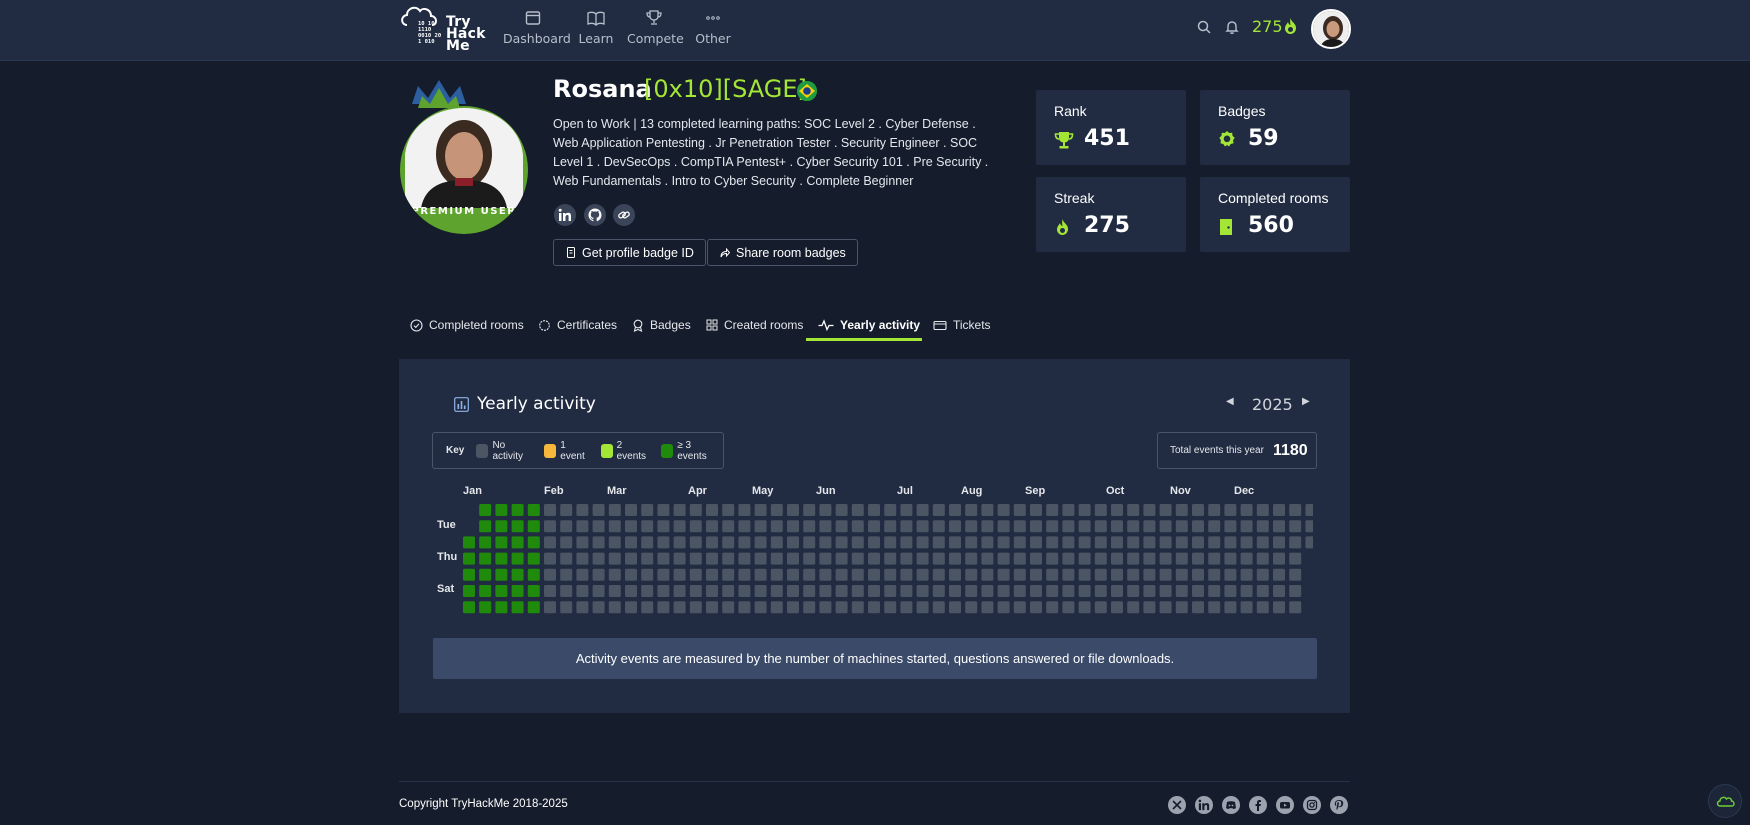  What do you see at coordinates (1232, 27) in the screenshot?
I see `bell-icon` at bounding box center [1232, 27].